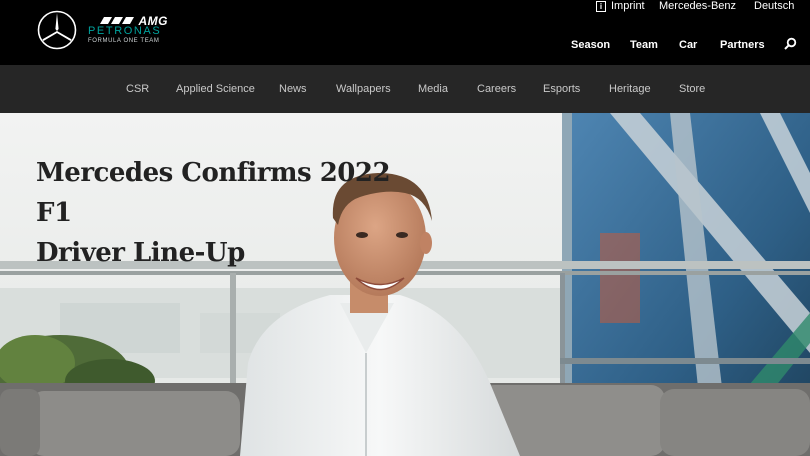  What do you see at coordinates (644, 45) in the screenshot?
I see `nav-team: Team` at bounding box center [644, 45].